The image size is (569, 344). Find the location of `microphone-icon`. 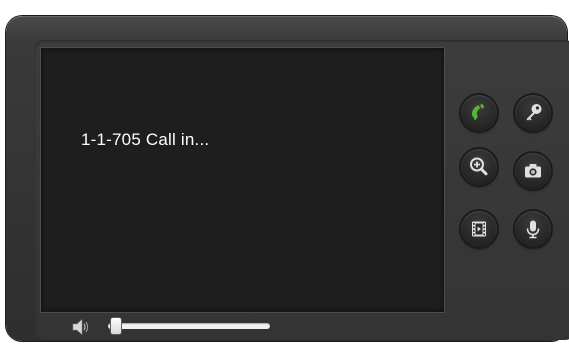

microphone-icon is located at coordinates (533, 229).